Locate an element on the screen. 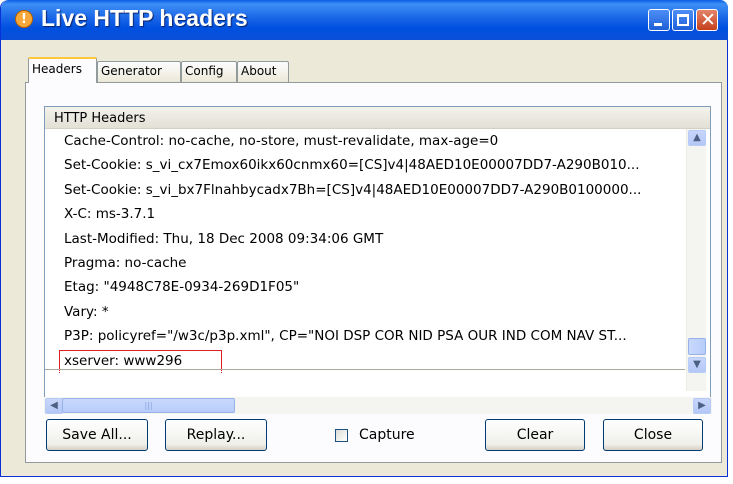  close-window-button: ✕ is located at coordinates (707, 20).